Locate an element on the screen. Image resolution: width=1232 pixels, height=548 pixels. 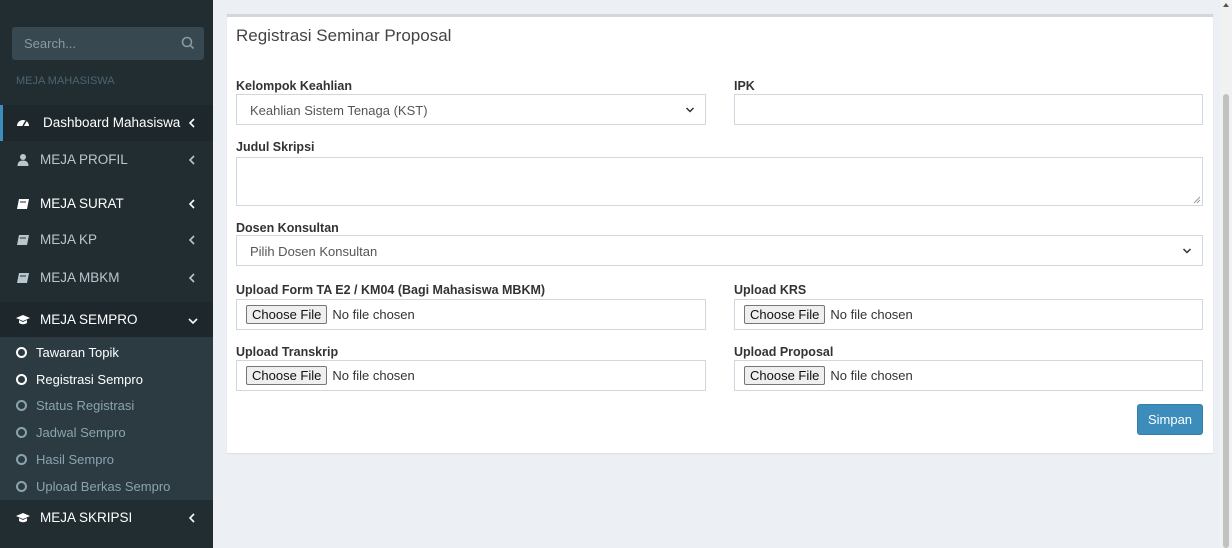
submenu-item-label: Status Registrasi is located at coordinates (85, 405).